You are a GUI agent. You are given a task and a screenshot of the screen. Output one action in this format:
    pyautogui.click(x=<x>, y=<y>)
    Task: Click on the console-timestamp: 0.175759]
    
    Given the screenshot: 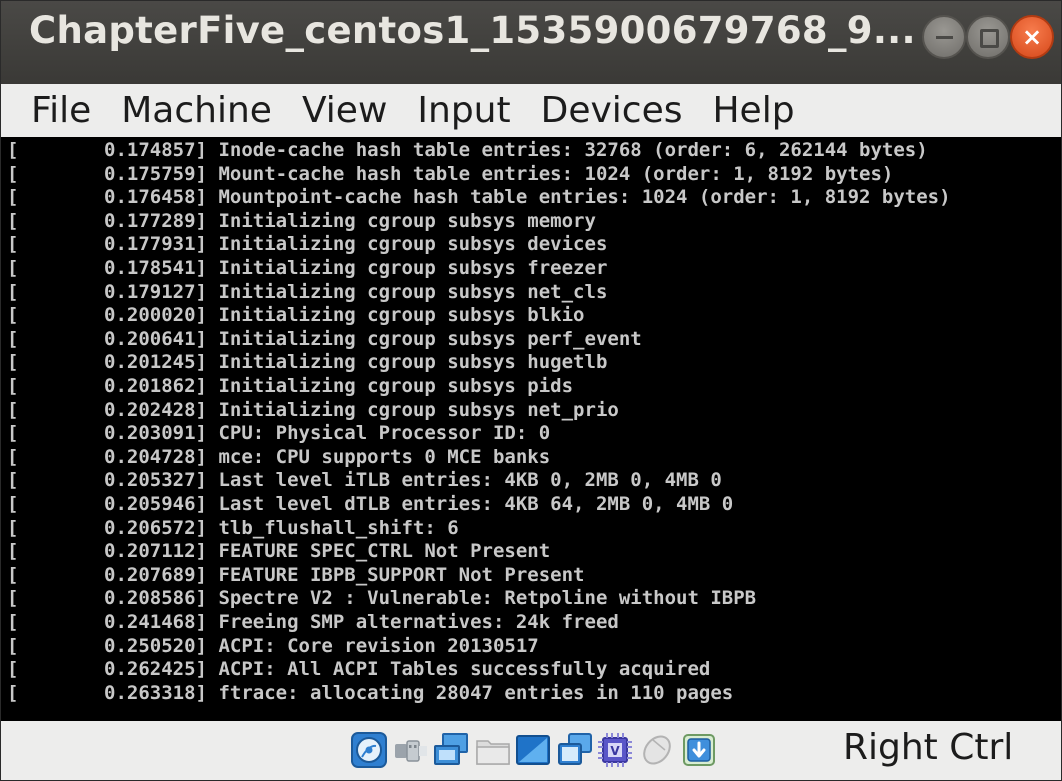 What is the action you would take?
    pyautogui.click(x=155, y=173)
    